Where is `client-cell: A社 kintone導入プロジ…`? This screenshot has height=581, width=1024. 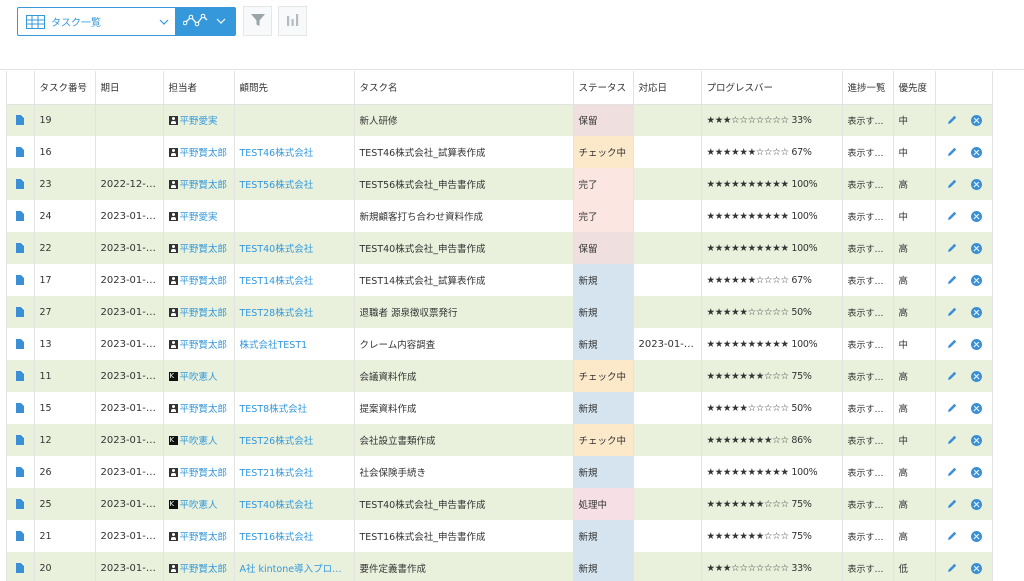
client-cell: A社 kintone導入プロジ… is located at coordinates (294, 566).